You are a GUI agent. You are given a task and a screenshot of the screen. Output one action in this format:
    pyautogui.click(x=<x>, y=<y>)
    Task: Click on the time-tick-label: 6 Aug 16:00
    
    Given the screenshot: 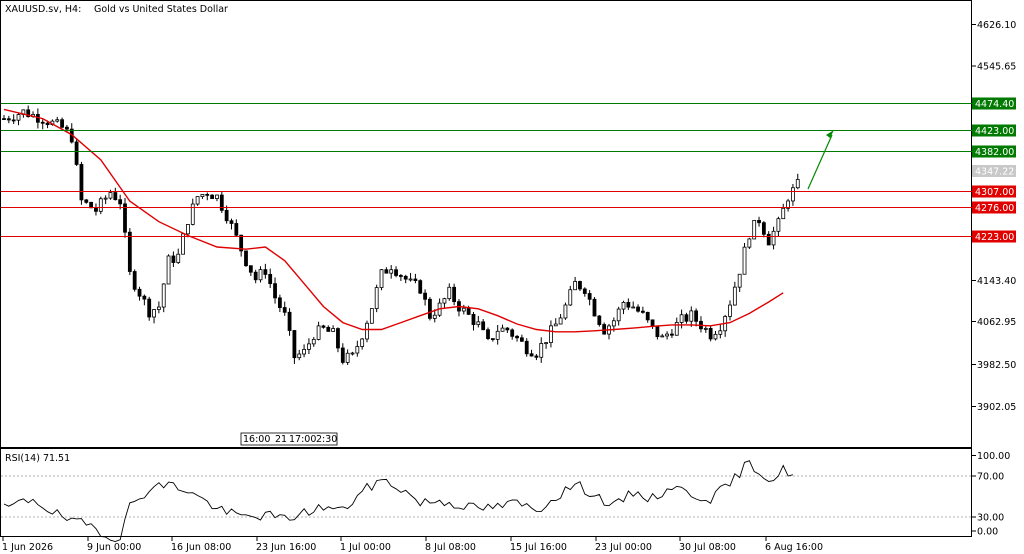 What is the action you would take?
    pyautogui.click(x=794, y=547)
    